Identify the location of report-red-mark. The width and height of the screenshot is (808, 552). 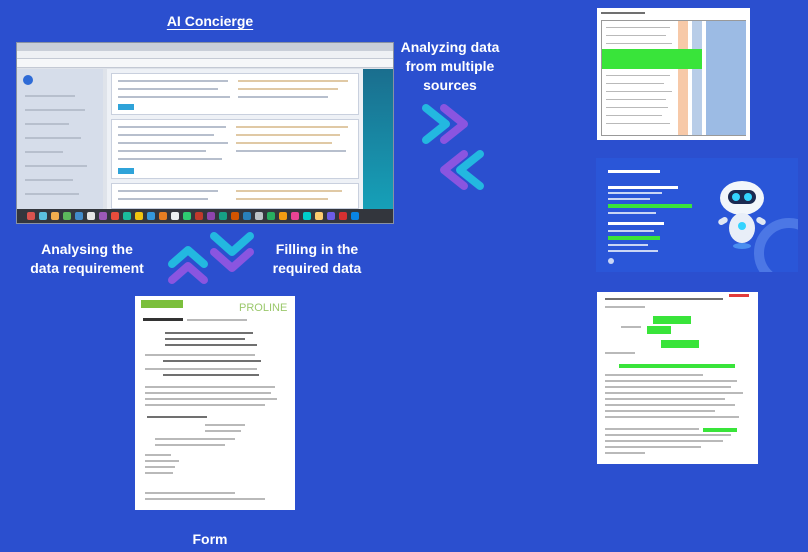
(739, 295).